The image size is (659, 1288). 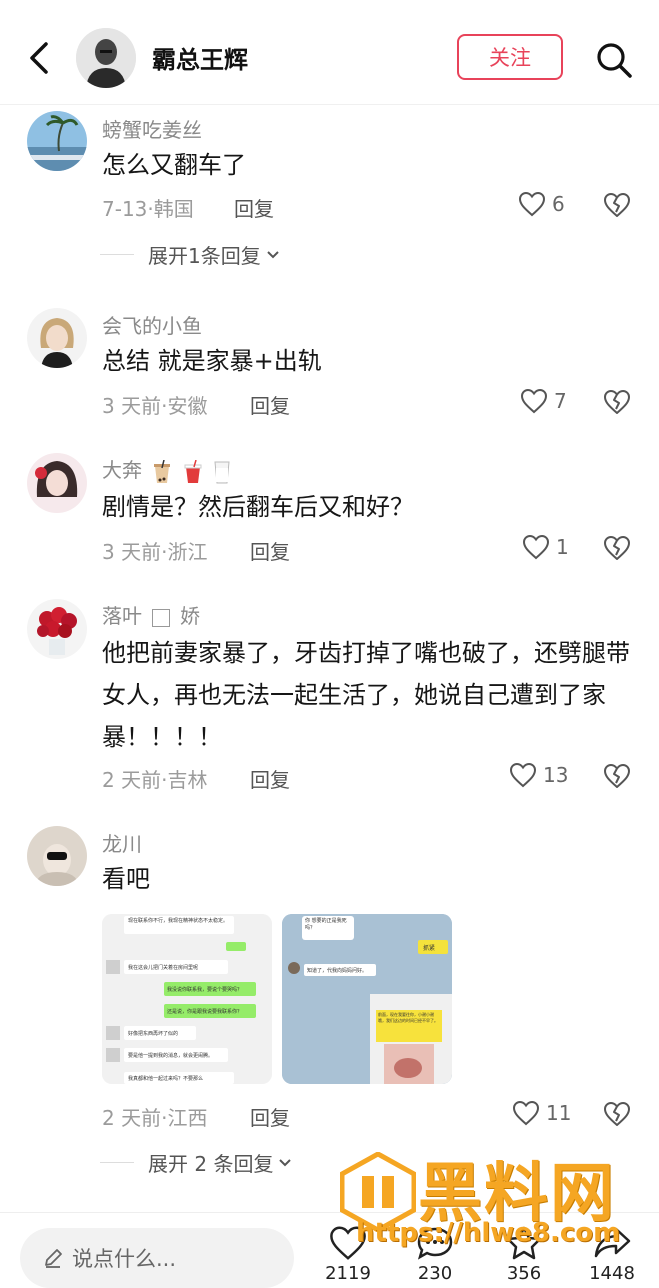 I want to click on comment-total: 230, so click(x=435, y=1273).